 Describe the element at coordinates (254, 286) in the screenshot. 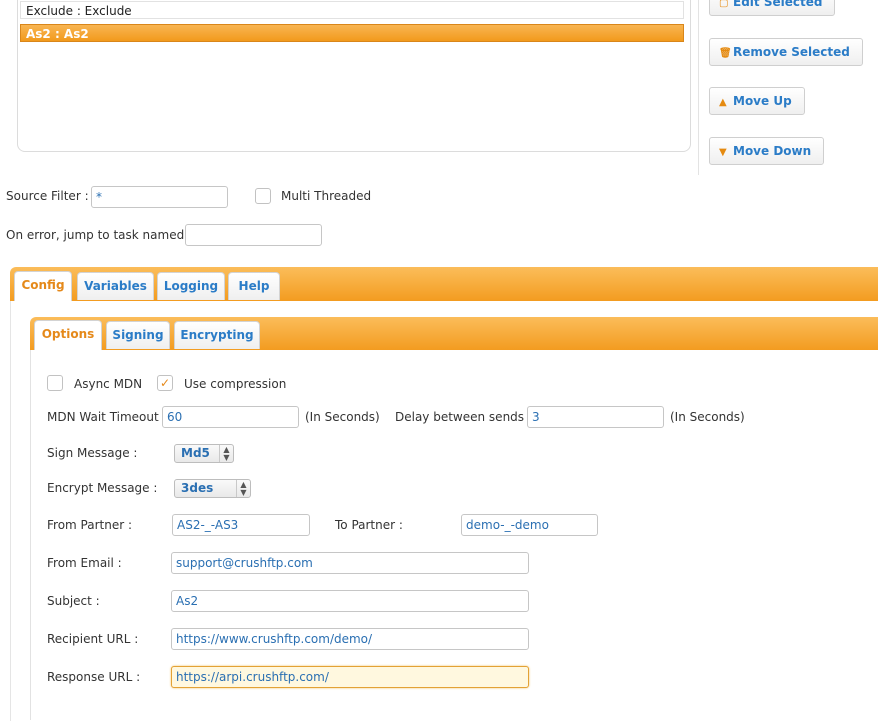

I see `tab-help: Help` at that location.